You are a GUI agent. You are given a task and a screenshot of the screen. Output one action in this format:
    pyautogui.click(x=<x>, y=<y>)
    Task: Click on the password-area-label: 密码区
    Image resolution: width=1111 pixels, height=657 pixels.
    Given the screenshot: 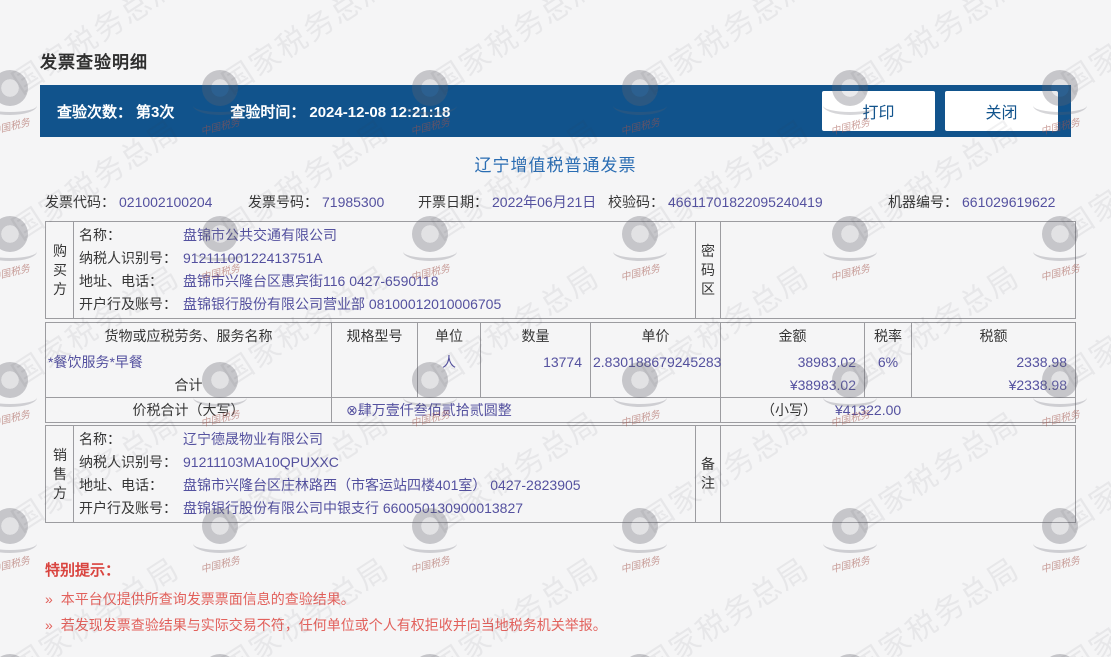 What is the action you would take?
    pyautogui.click(x=708, y=270)
    